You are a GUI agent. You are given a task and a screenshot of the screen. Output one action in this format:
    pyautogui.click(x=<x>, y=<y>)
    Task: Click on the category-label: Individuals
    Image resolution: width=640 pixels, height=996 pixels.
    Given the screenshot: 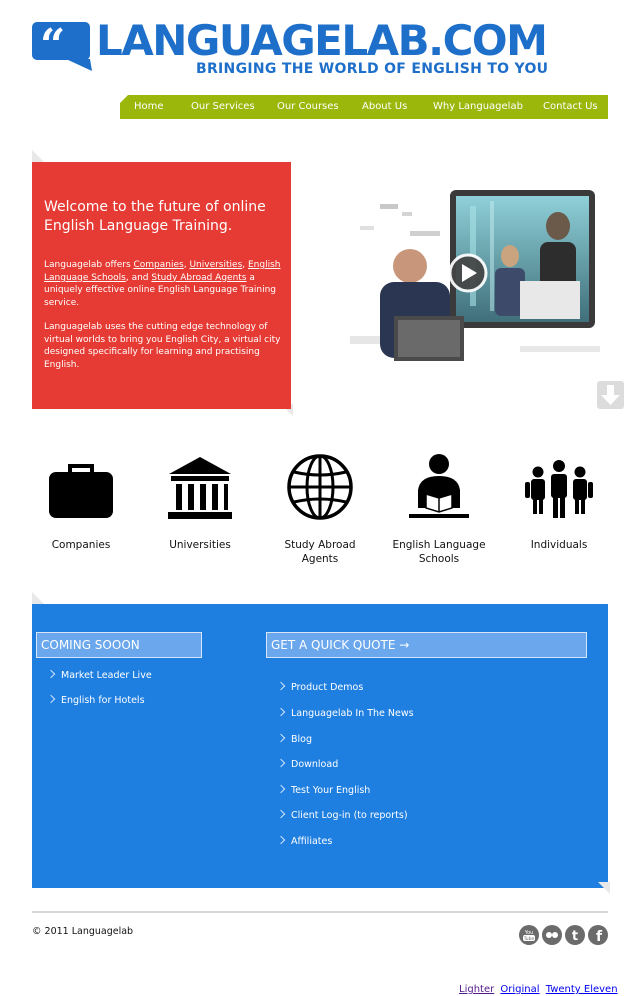 What is the action you would take?
    pyautogui.click(x=559, y=545)
    